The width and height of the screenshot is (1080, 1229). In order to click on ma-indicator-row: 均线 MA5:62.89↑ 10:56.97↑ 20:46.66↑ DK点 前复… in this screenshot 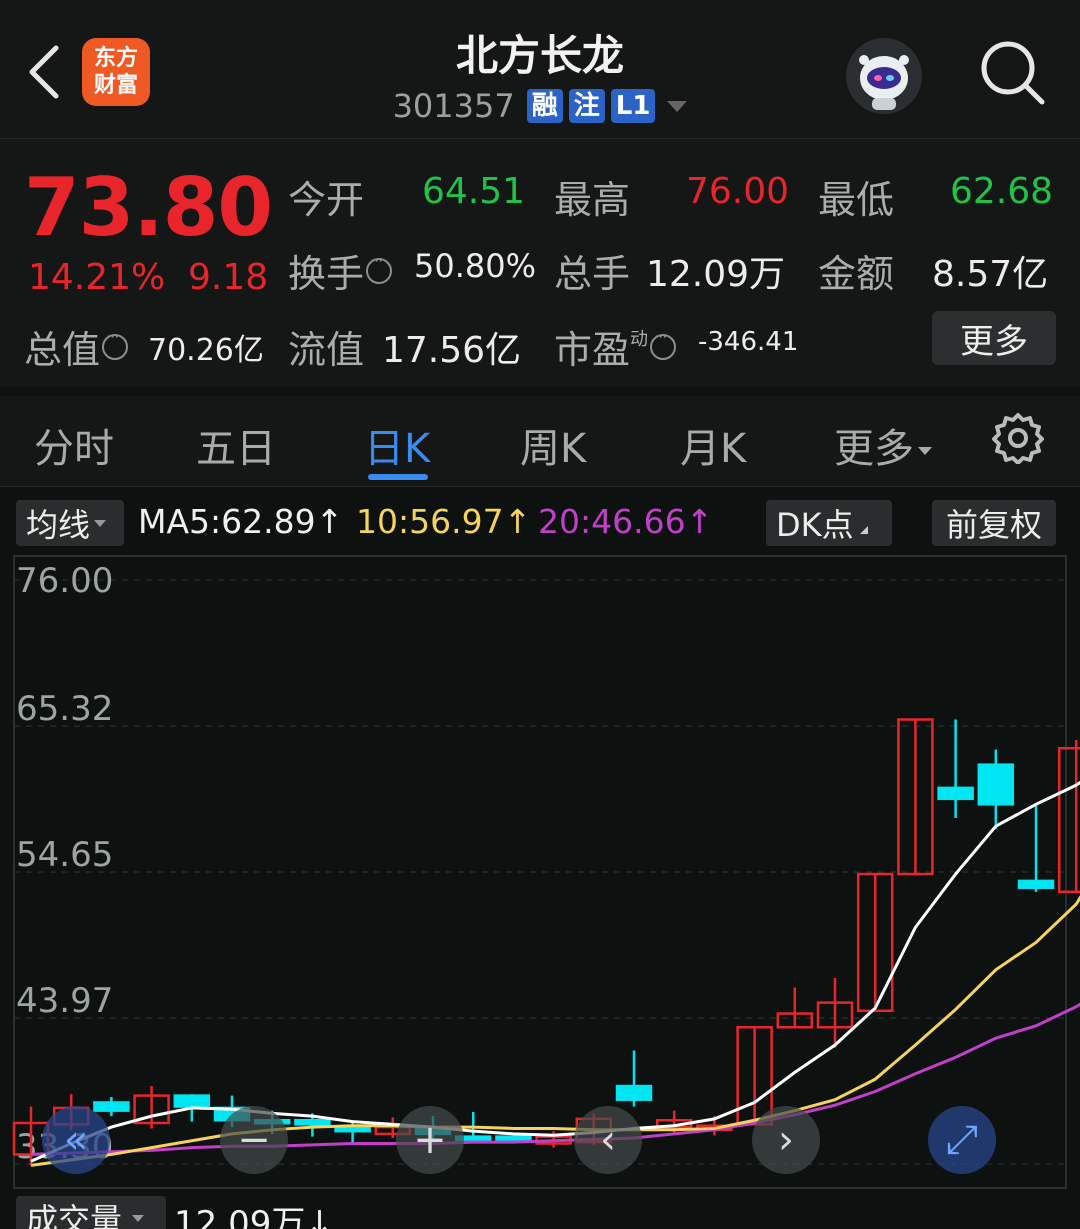, I will do `click(540, 524)`.